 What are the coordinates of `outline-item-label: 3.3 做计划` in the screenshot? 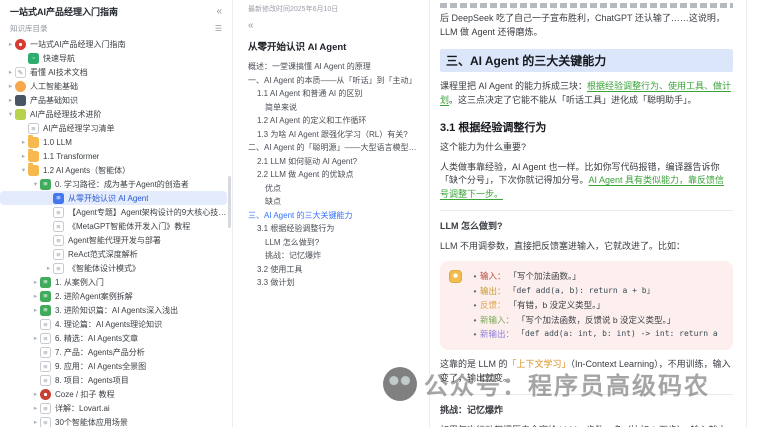 It's located at (276, 282).